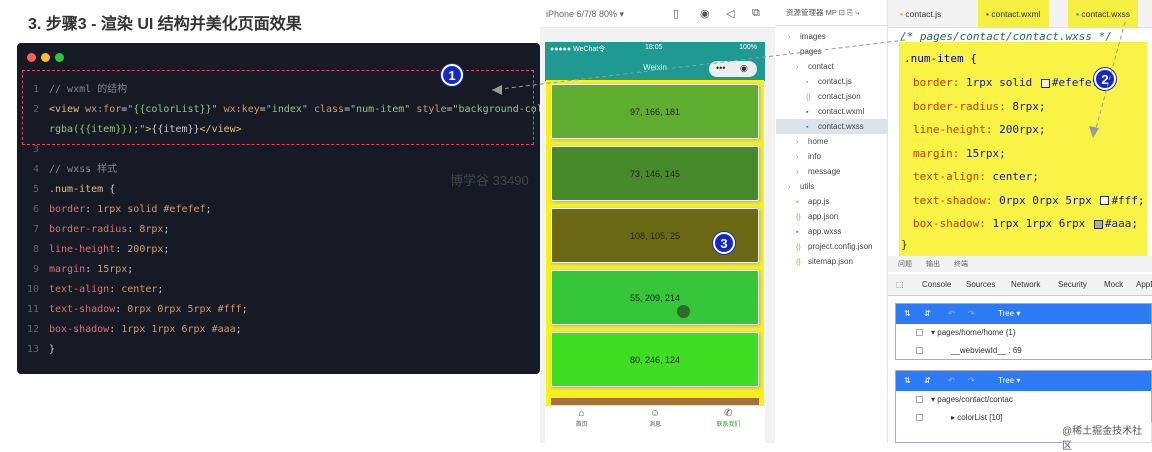  What do you see at coordinates (832, 66) in the screenshot?
I see `tree-item: › contact` at bounding box center [832, 66].